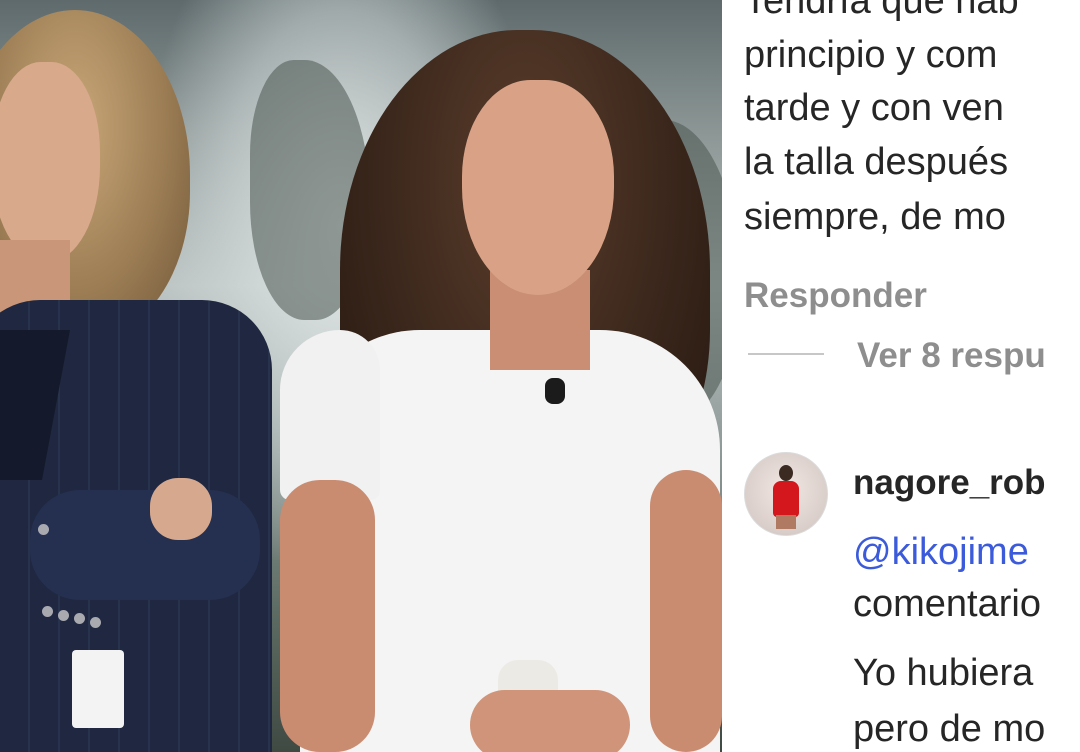 The height and width of the screenshot is (752, 1080). What do you see at coordinates (786, 522) in the screenshot?
I see `avatar-figure-legs` at bounding box center [786, 522].